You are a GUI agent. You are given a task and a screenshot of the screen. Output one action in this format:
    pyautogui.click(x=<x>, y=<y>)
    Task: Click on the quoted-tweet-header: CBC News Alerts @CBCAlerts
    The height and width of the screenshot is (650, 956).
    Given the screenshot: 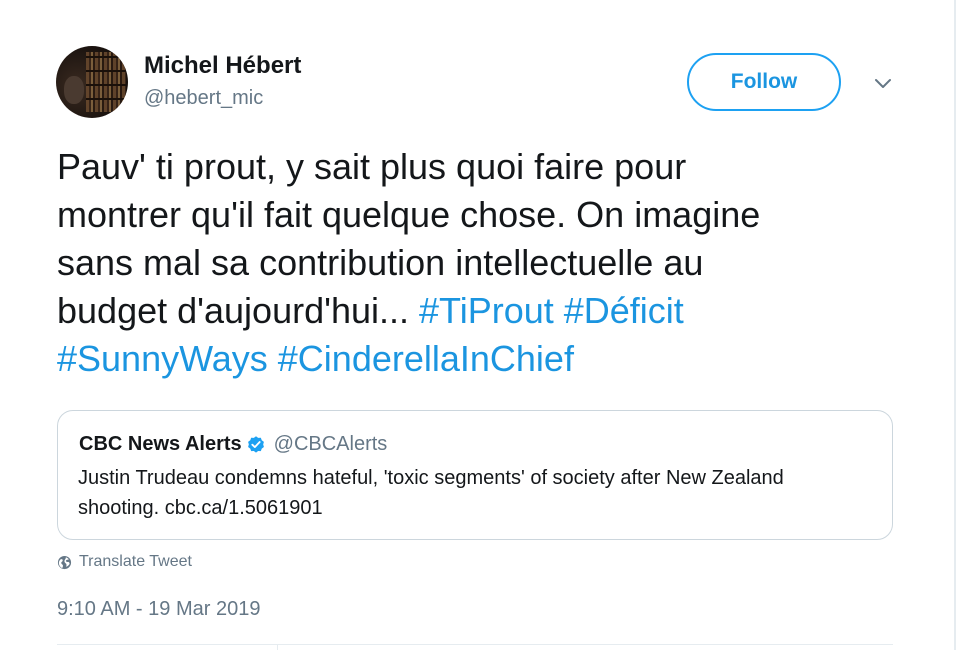 What is the action you would take?
    pyautogui.click(x=233, y=444)
    